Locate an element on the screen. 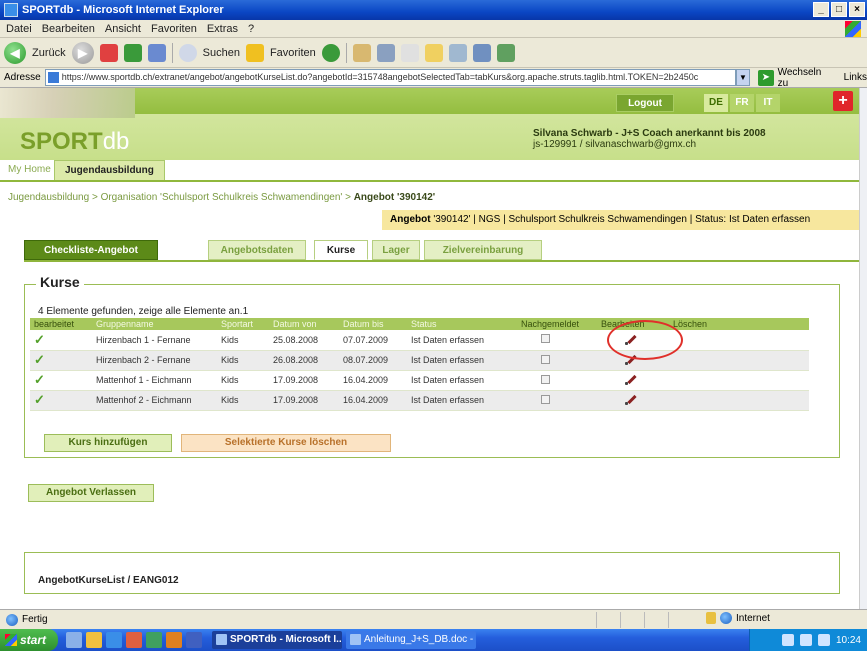 The width and height of the screenshot is (867, 651). tray-help-icon is located at coordinates (787, 640).